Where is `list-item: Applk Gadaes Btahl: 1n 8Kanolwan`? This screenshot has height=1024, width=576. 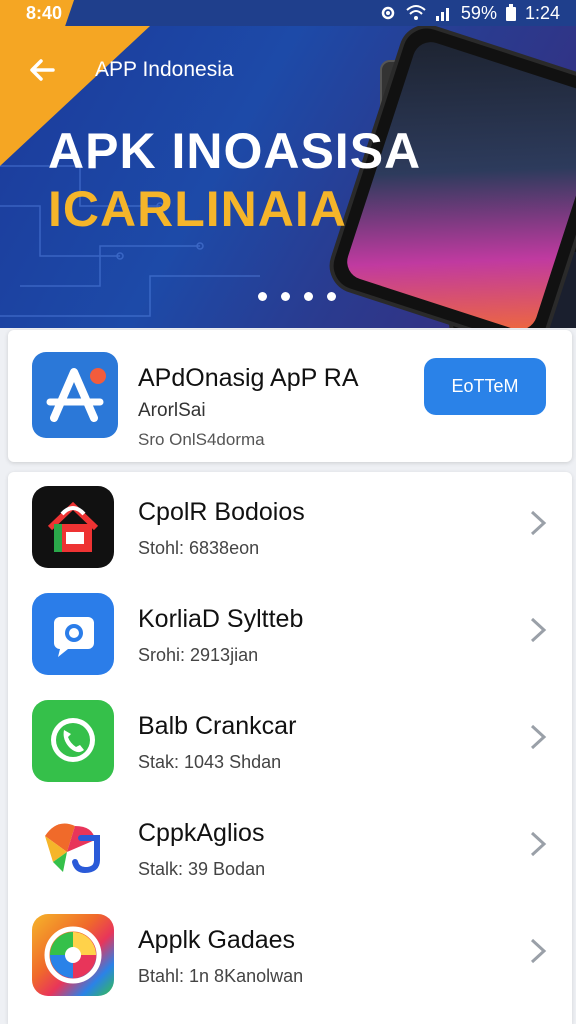
list-item: Applk Gadaes Btahl: 1n 8Kanolwan is located at coordinates (290, 953).